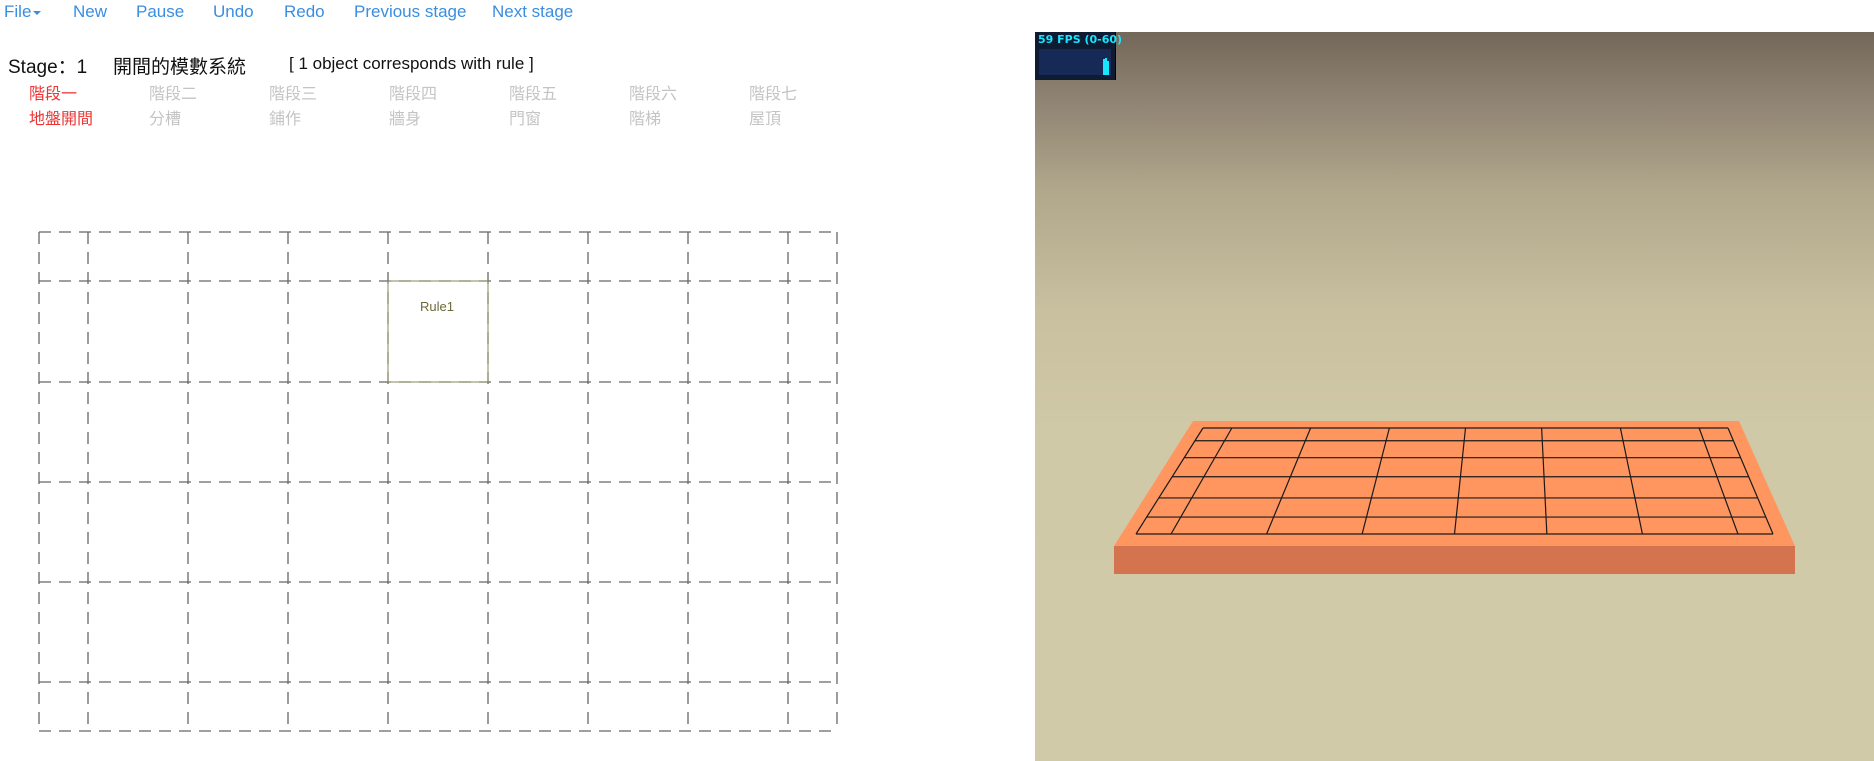 The height and width of the screenshot is (761, 1874). Describe the element at coordinates (437, 306) in the screenshot. I see `rule1-label: Rule1` at that location.